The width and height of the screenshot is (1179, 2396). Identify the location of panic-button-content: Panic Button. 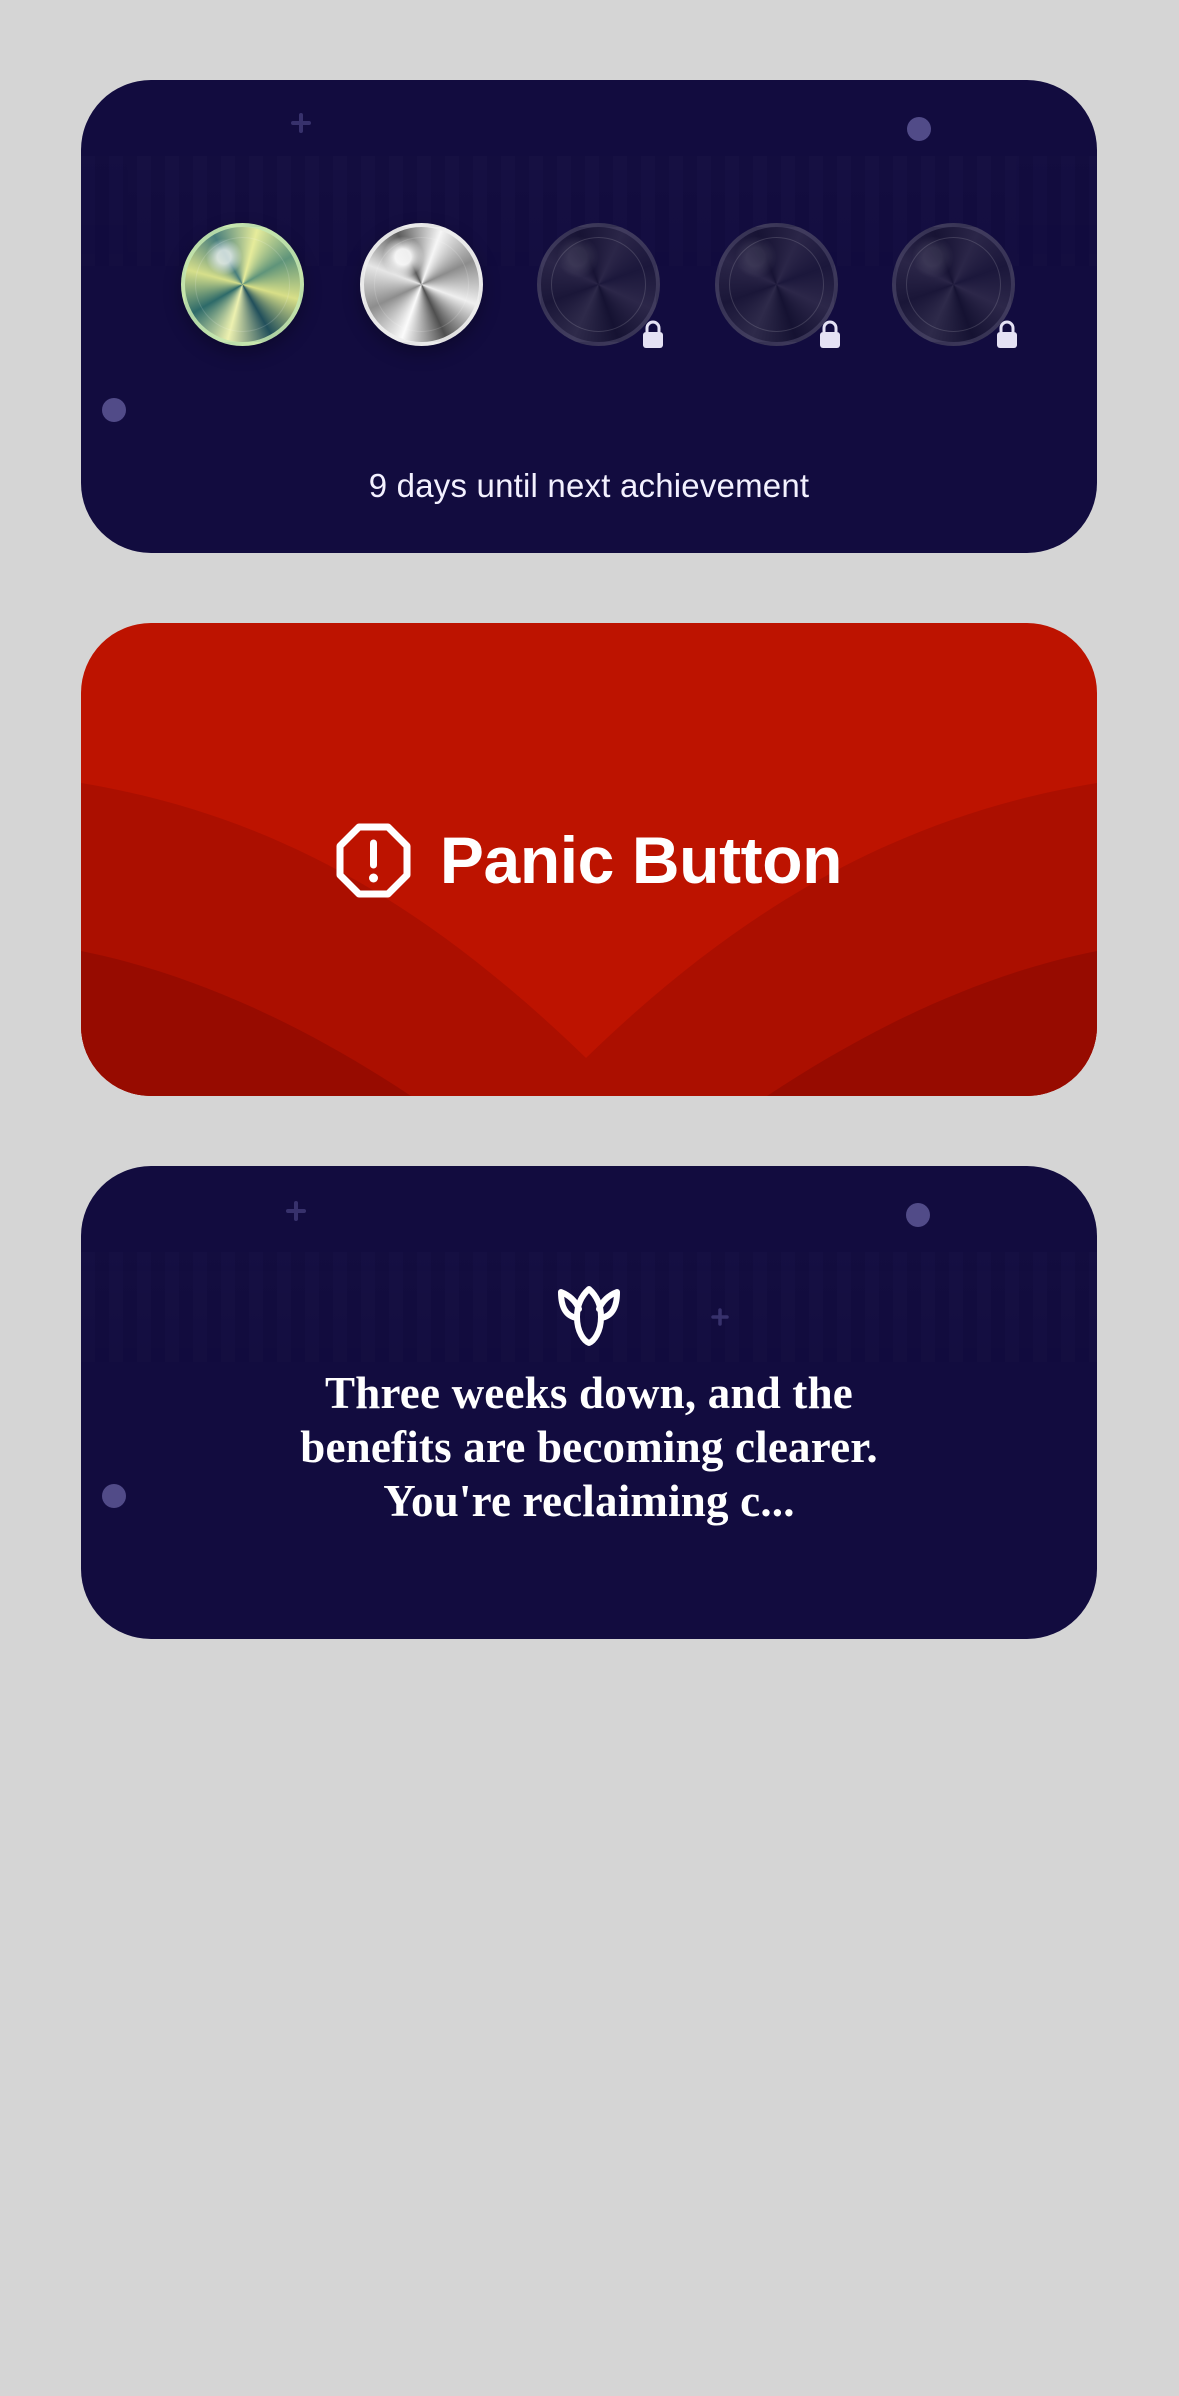
(589, 860).